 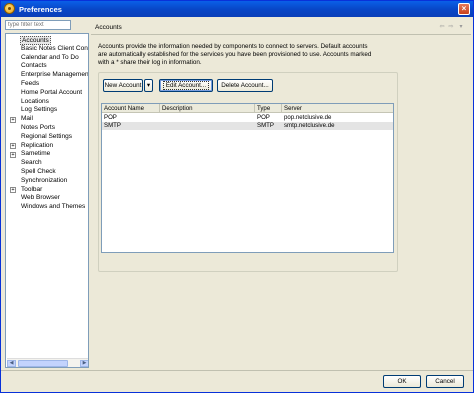 I want to click on tree-horizontal-scrollbar: ◀ ▶, so click(x=47, y=362).